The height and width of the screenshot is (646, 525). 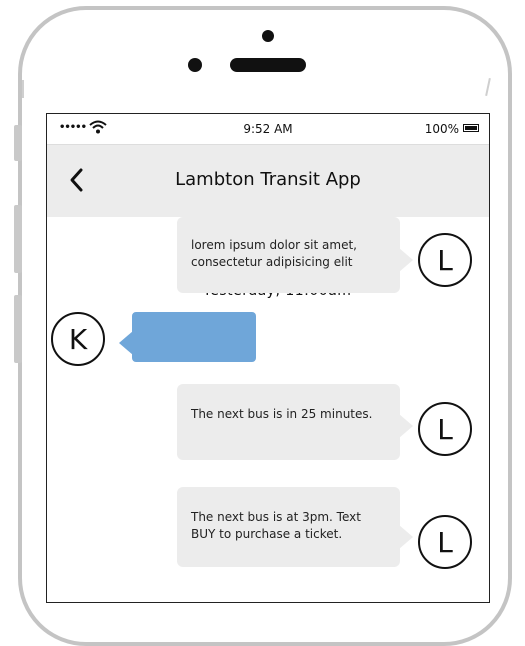 I want to click on page-title: Lambton Transit App, so click(x=268, y=179).